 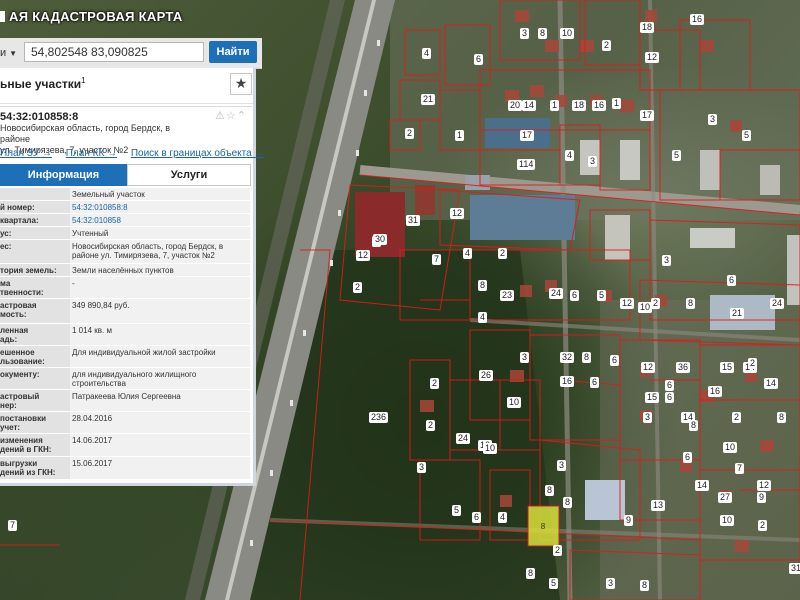 I want to click on object-number: 54:32:010858:8, so click(x=39, y=117).